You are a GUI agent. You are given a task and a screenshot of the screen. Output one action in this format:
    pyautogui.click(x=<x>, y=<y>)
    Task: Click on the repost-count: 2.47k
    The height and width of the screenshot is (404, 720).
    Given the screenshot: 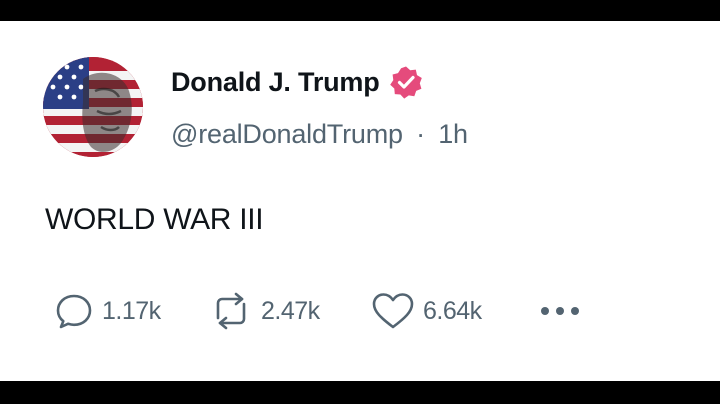 What is the action you would take?
    pyautogui.click(x=290, y=310)
    